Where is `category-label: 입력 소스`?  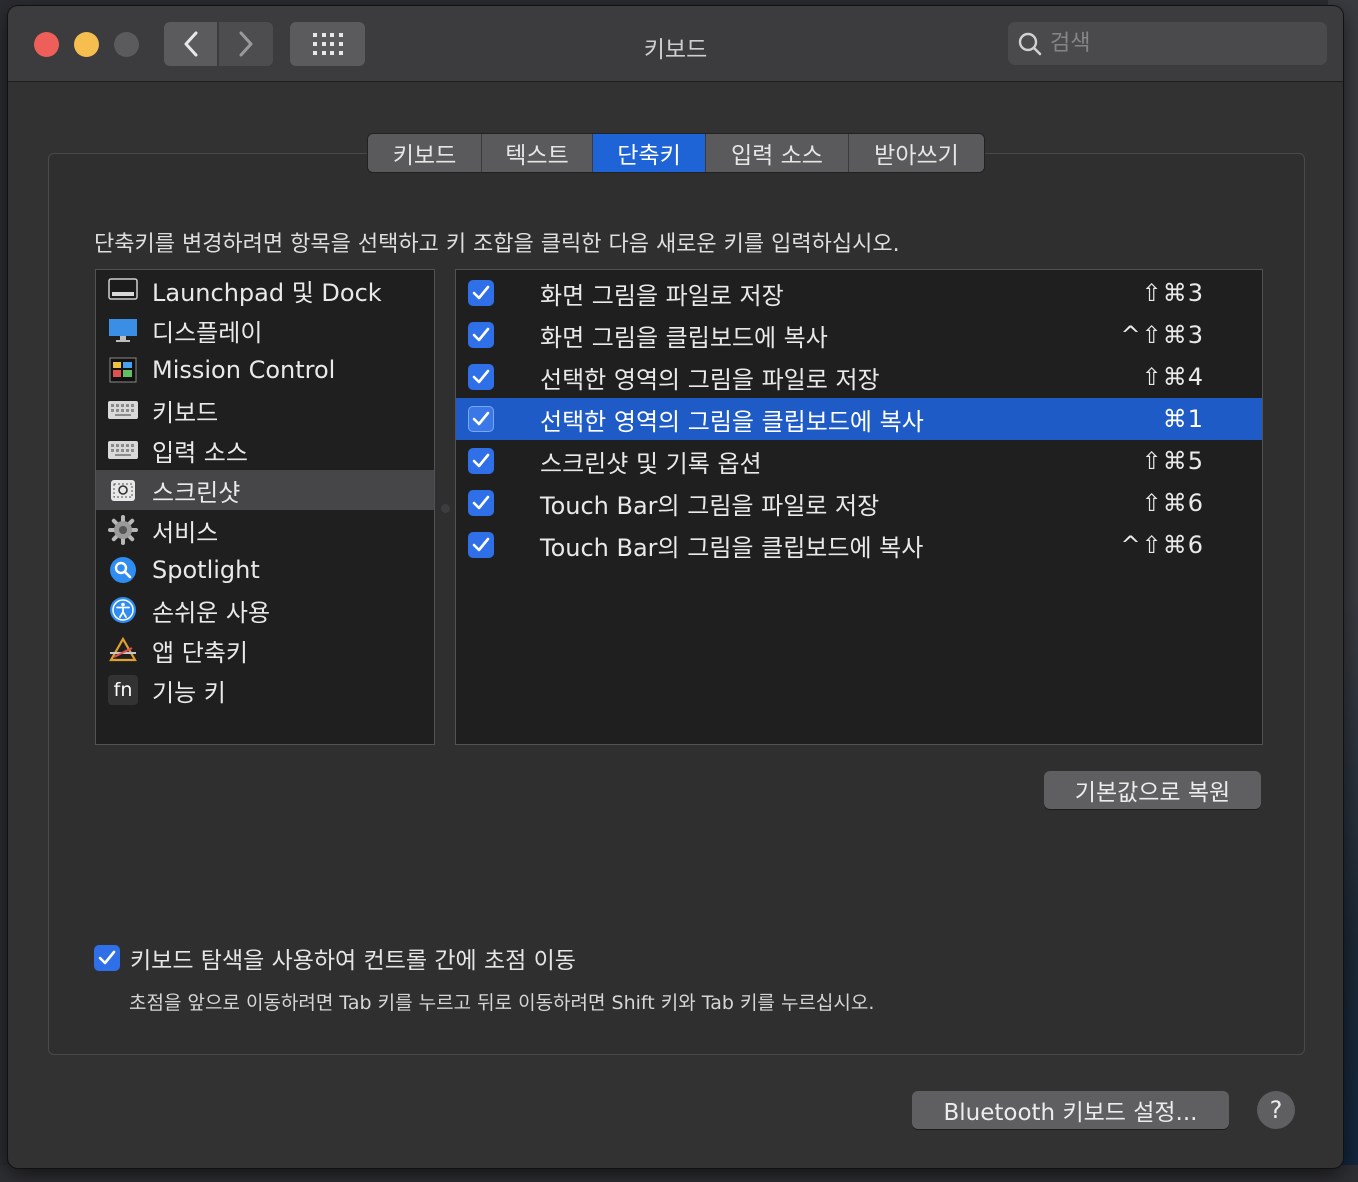 category-label: 입력 소스 is located at coordinates (200, 452).